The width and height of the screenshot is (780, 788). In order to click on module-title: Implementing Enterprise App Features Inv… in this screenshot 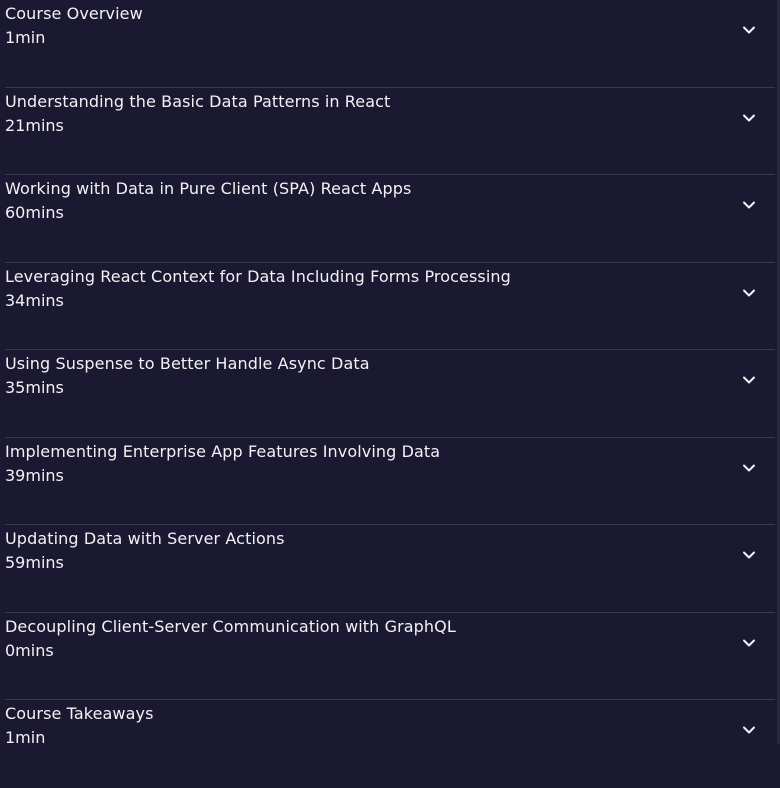, I will do `click(223, 451)`.